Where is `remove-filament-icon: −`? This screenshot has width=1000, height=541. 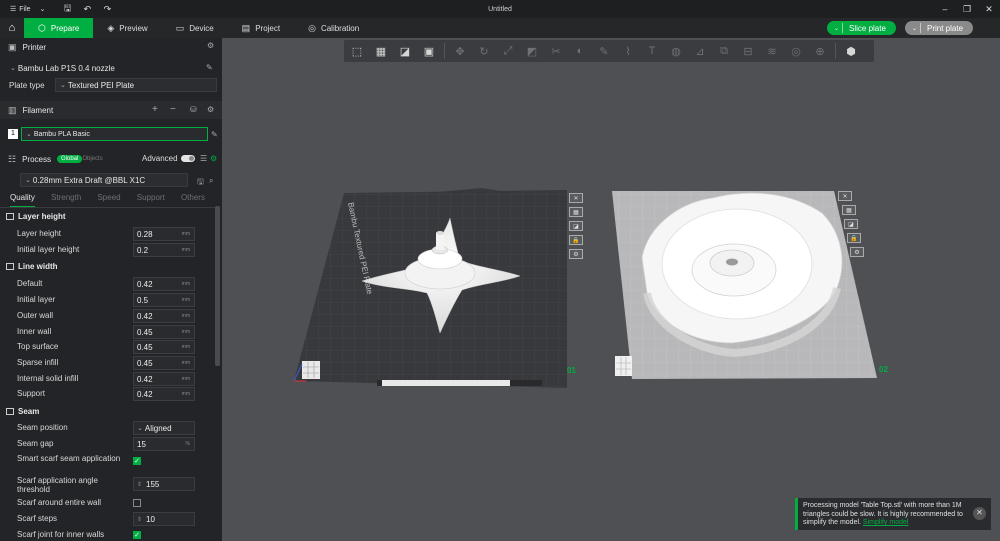 remove-filament-icon: − is located at coordinates (173, 109).